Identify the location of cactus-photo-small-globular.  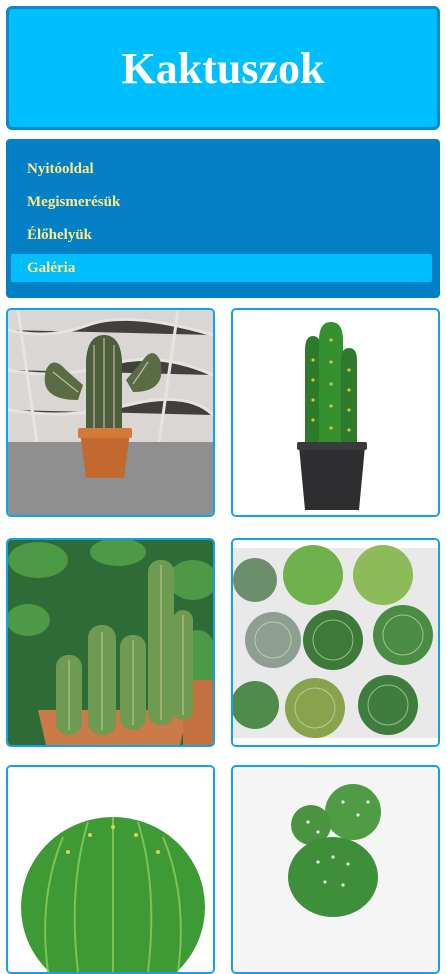
(335, 869).